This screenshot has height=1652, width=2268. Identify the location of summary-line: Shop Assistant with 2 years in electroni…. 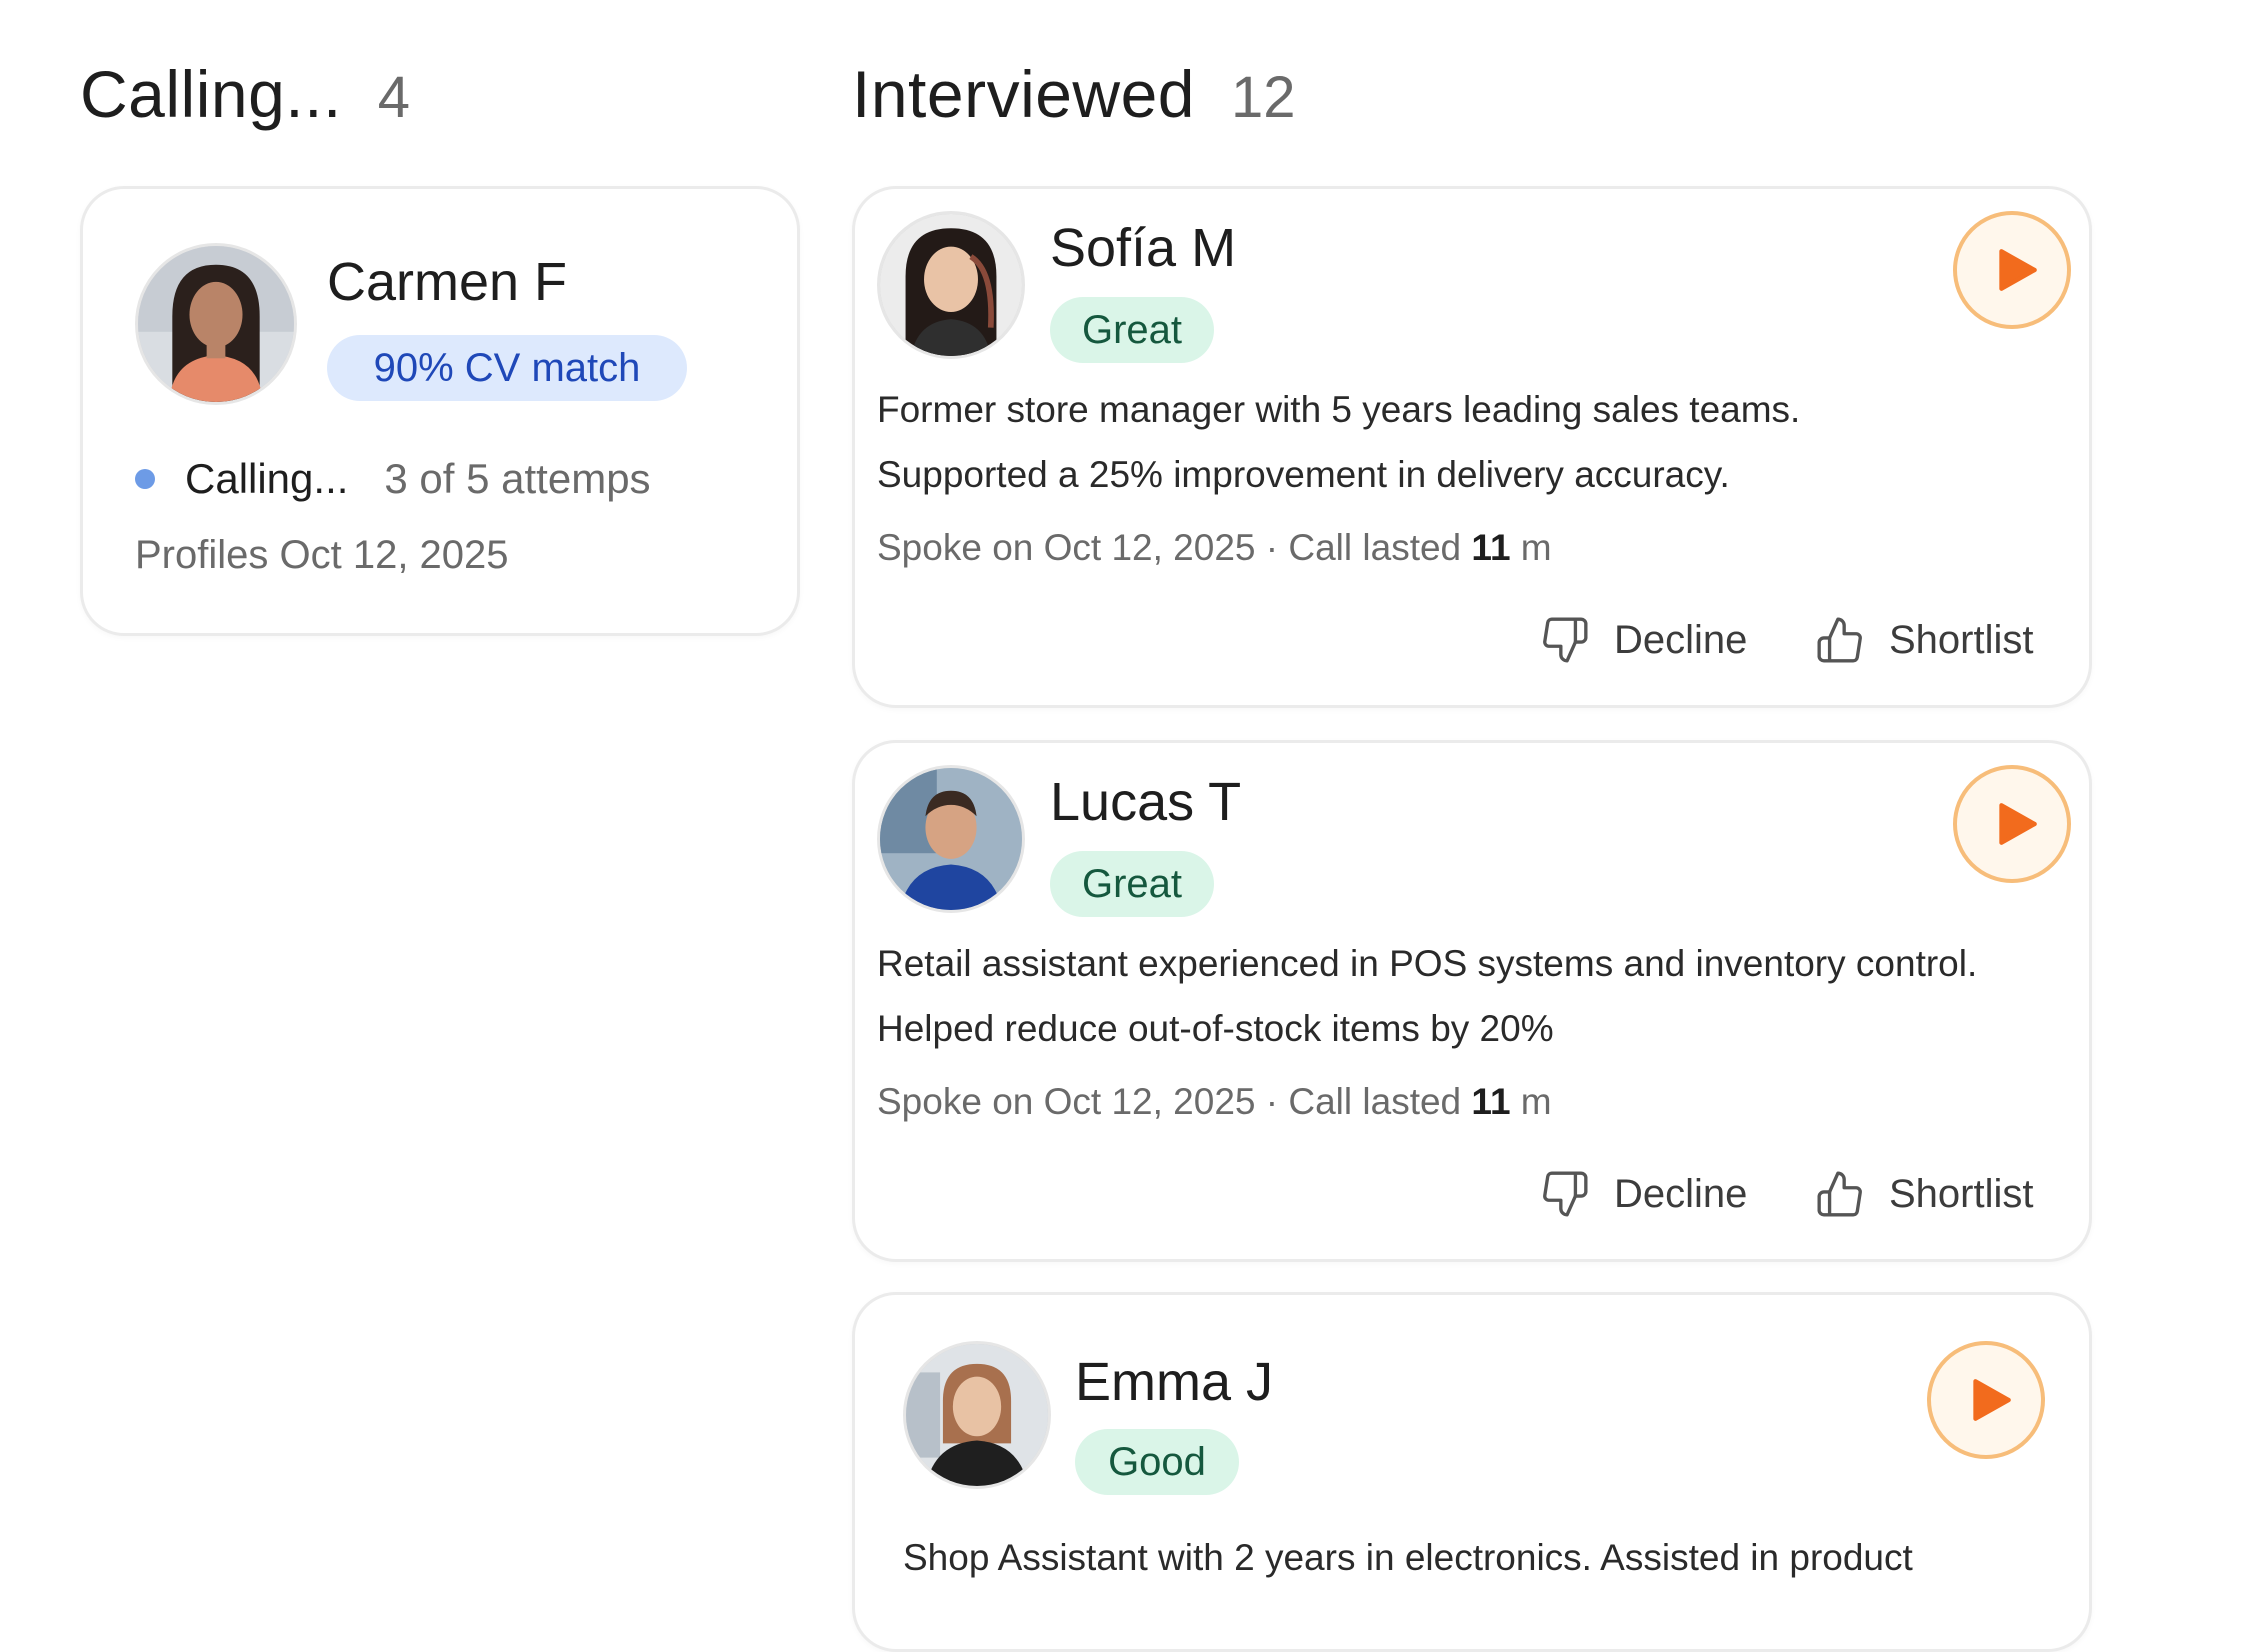
(1408, 1557).